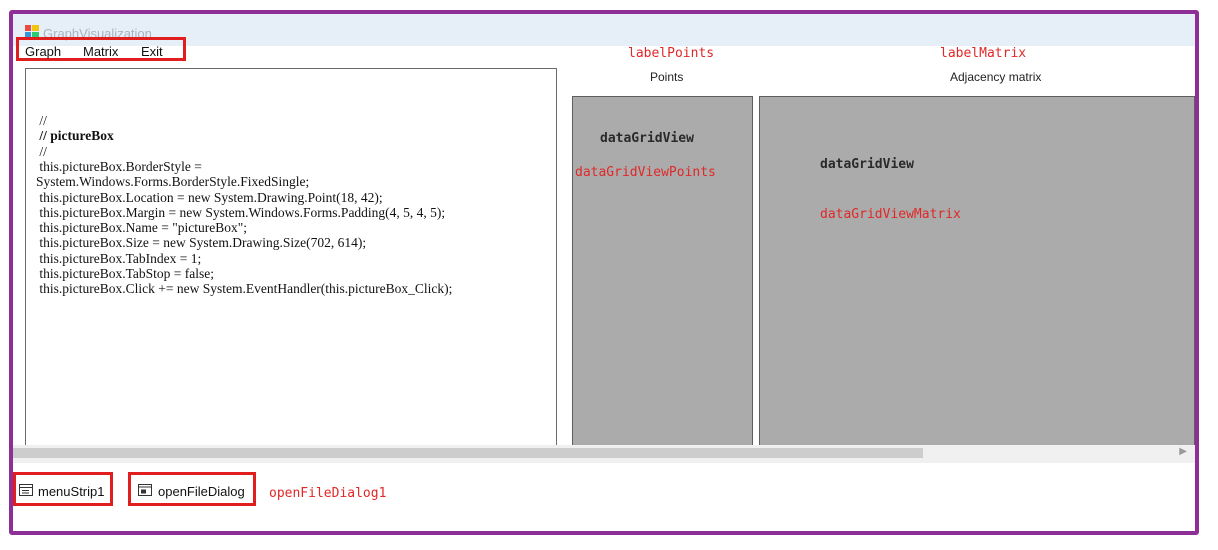 This screenshot has width=1218, height=550. What do you see at coordinates (667, 77) in the screenshot?
I see `points-header: Points` at bounding box center [667, 77].